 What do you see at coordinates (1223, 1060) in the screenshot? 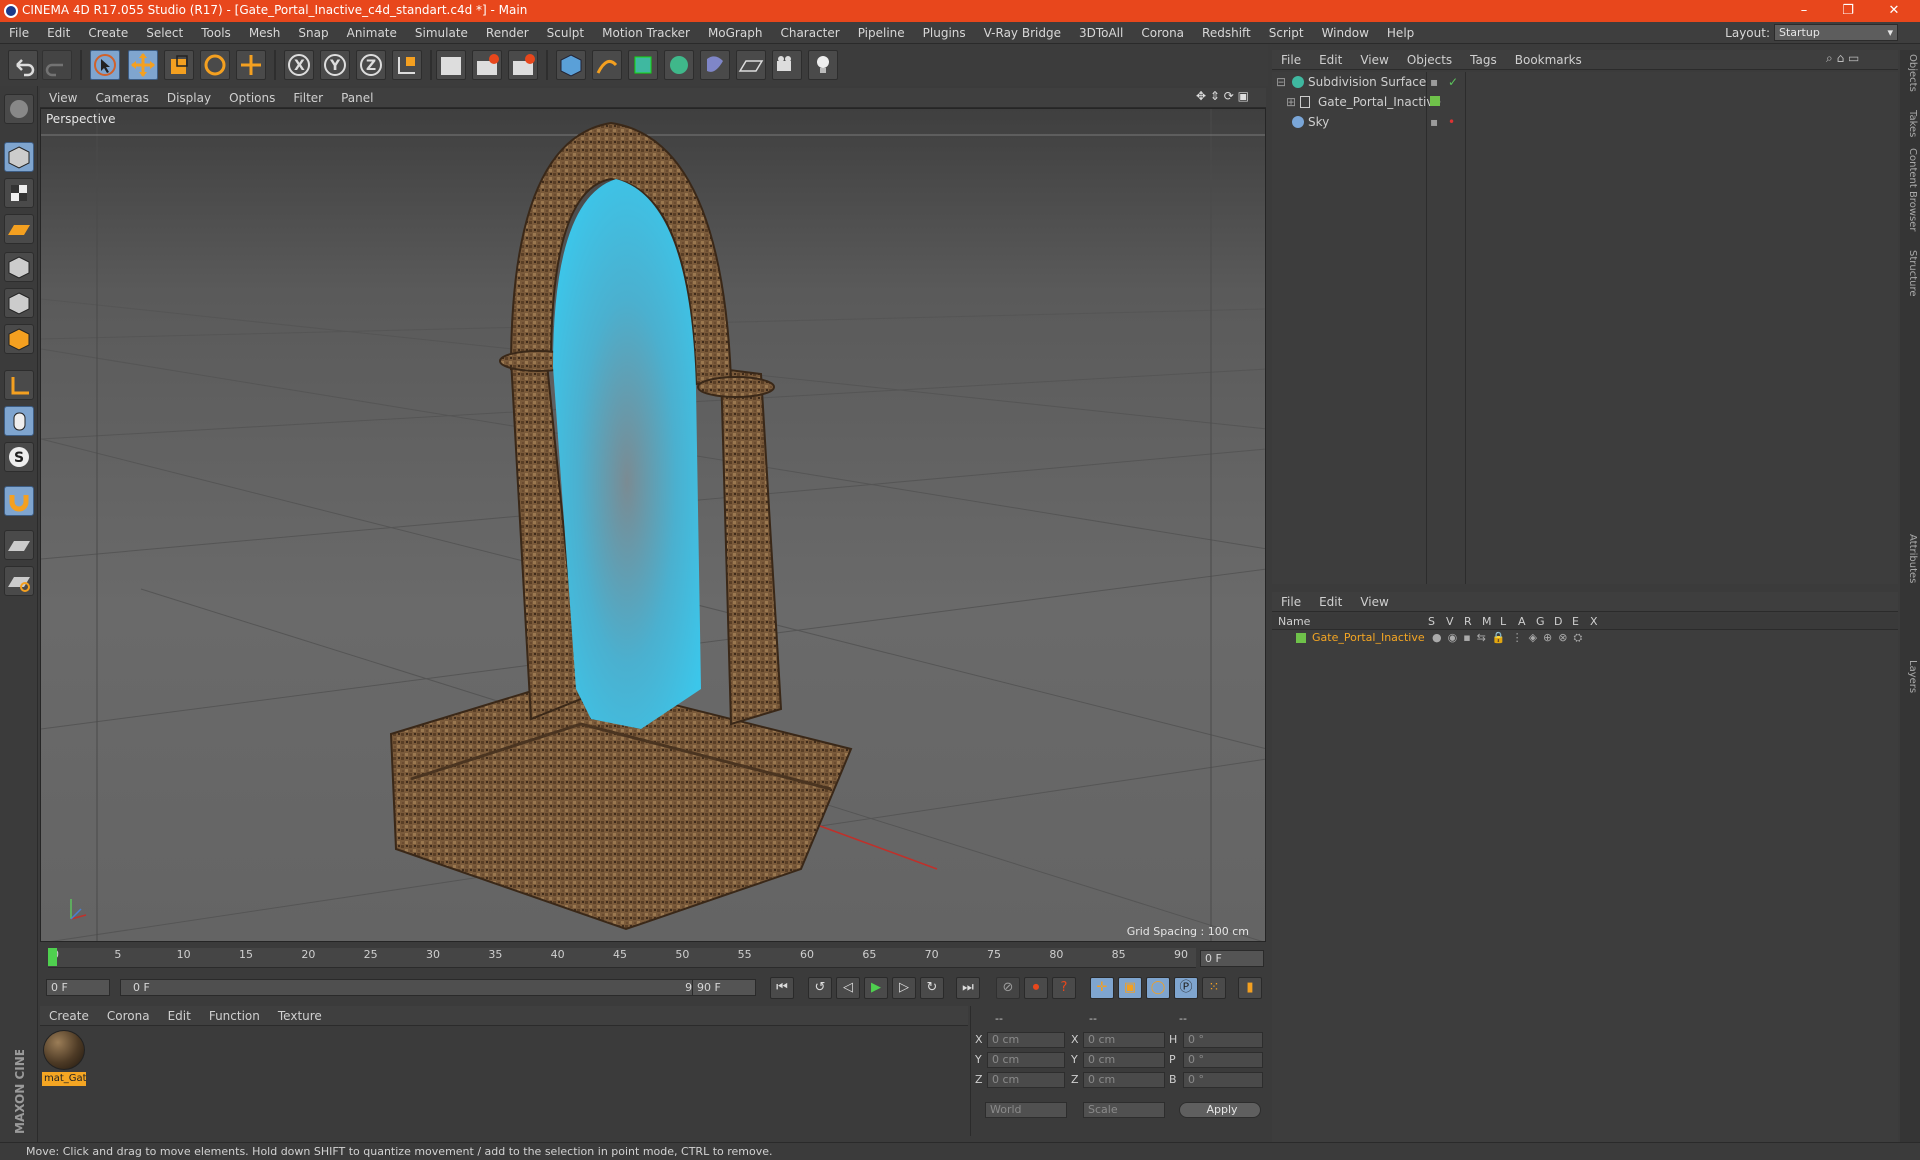
I see `rotation-p-field: 0 °` at bounding box center [1223, 1060].